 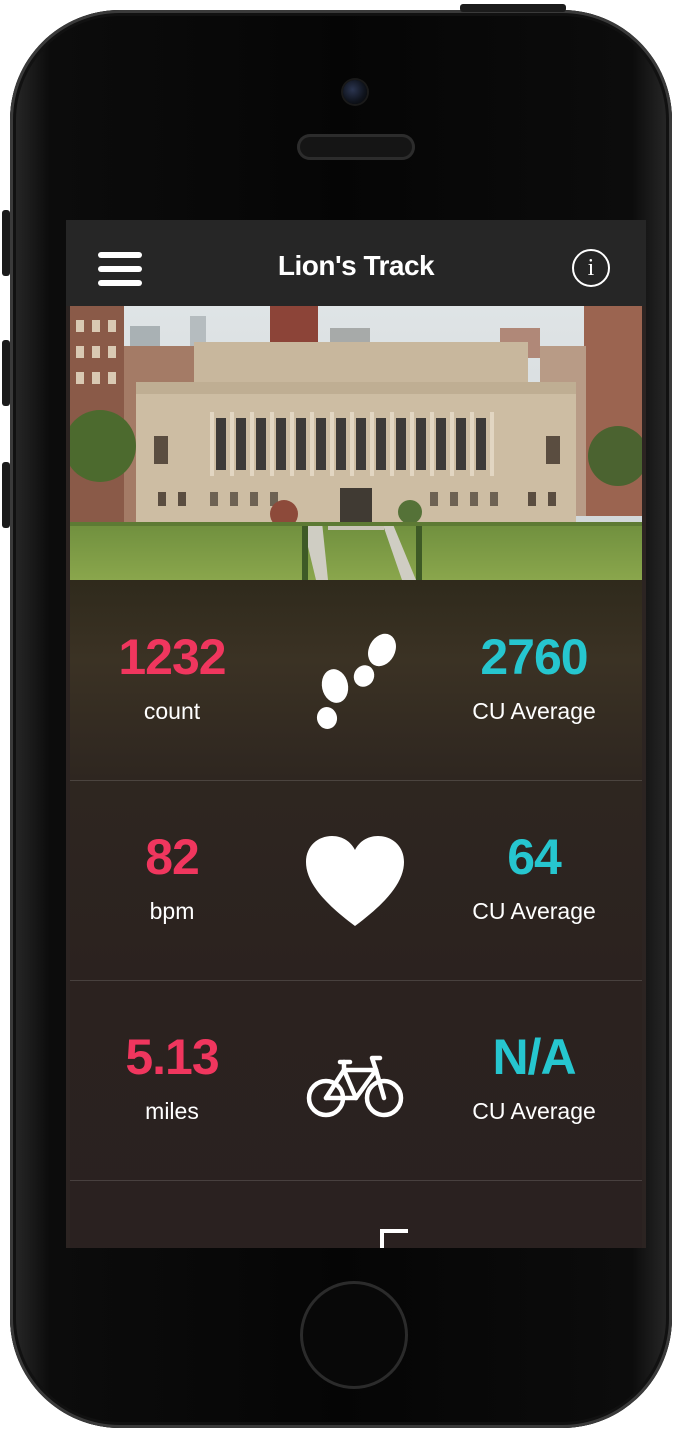 What do you see at coordinates (6, 373) in the screenshot?
I see `volume-up-button` at bounding box center [6, 373].